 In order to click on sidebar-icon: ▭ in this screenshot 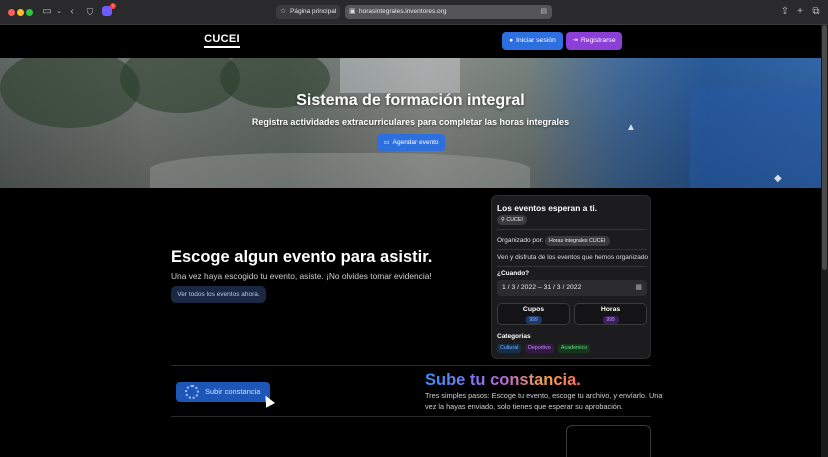, I will do `click(47, 12)`.